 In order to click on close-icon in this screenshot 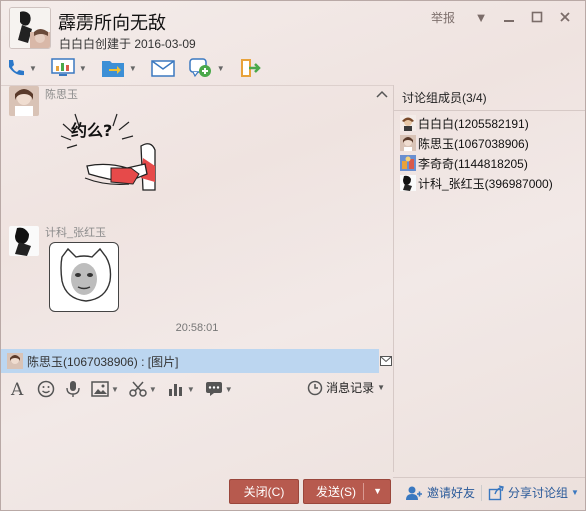, I will do `click(565, 17)`.